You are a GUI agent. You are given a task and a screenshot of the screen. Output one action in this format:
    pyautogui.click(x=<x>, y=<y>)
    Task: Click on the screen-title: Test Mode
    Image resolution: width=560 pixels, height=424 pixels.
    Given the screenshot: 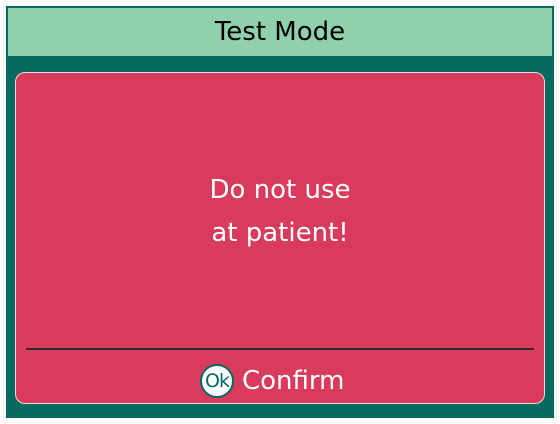 What is the action you would take?
    pyautogui.click(x=280, y=32)
    